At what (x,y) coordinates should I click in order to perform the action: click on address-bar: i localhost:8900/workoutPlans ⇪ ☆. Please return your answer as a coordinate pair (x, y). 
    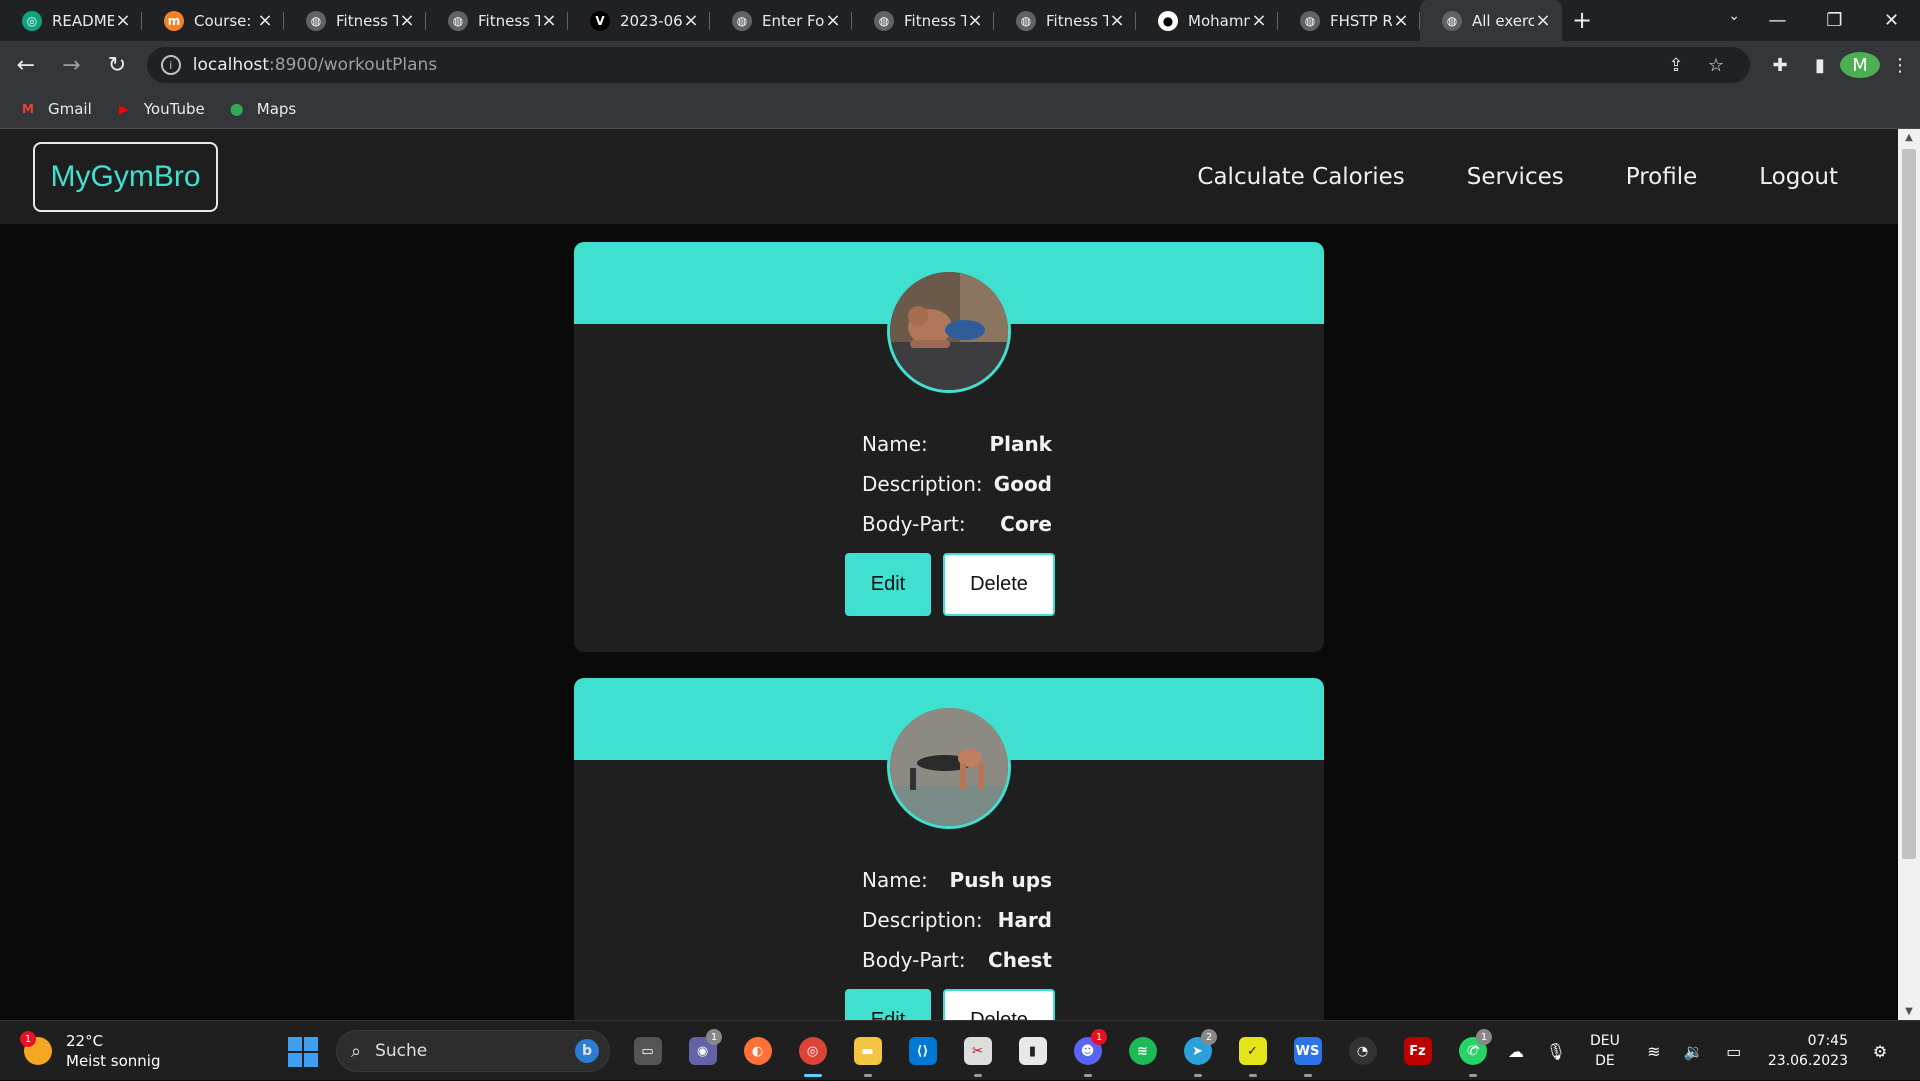
    Looking at the image, I should click on (948, 65).